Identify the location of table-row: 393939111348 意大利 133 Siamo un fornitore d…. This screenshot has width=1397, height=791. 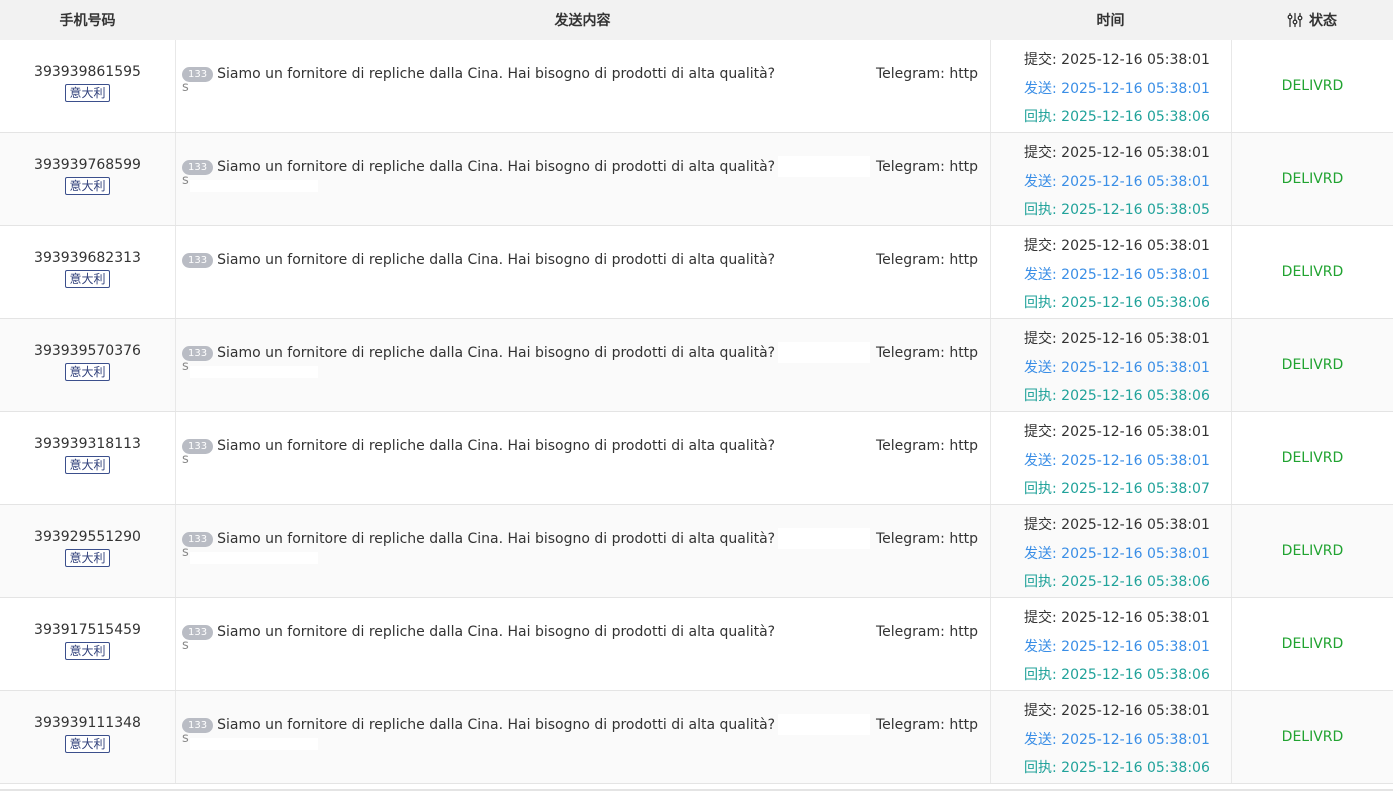
(696, 737).